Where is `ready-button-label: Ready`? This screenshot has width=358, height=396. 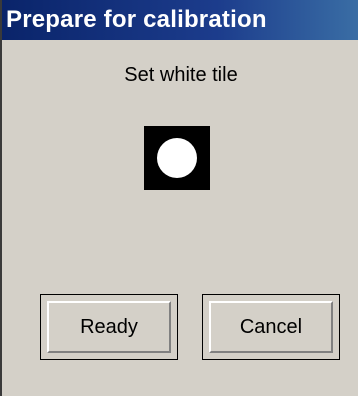 ready-button-label: Ready is located at coordinates (109, 327).